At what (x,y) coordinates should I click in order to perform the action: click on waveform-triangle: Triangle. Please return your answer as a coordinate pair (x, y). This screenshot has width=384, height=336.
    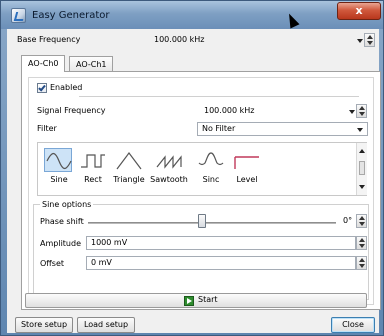
    Looking at the image, I should click on (129, 169).